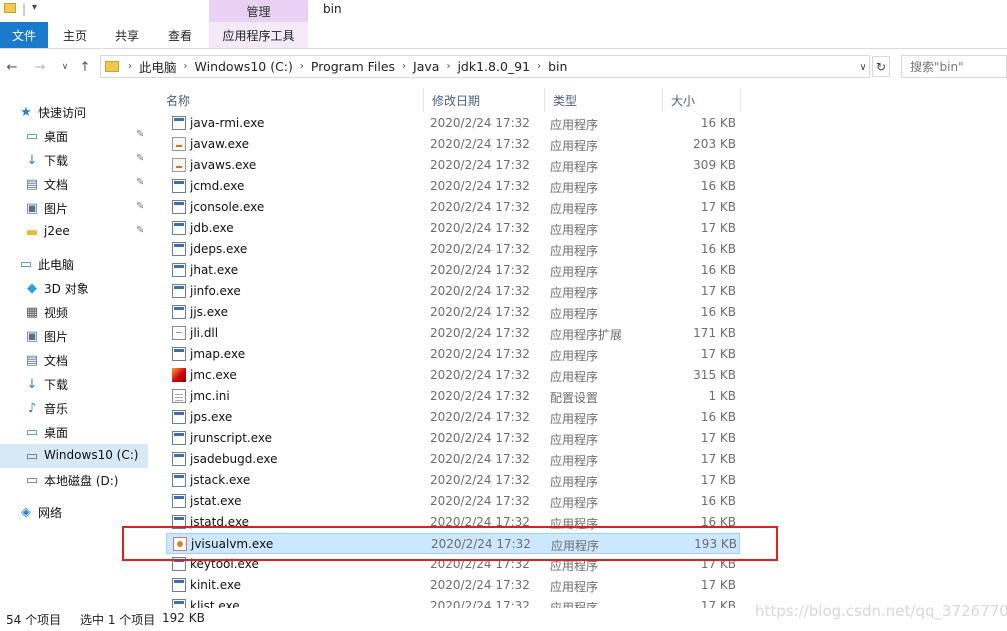 The width and height of the screenshot is (1007, 631). What do you see at coordinates (453, 144) in the screenshot?
I see `file-row: javaw.exe 2020/2/24 17:32 应用程序 203 KB` at bounding box center [453, 144].